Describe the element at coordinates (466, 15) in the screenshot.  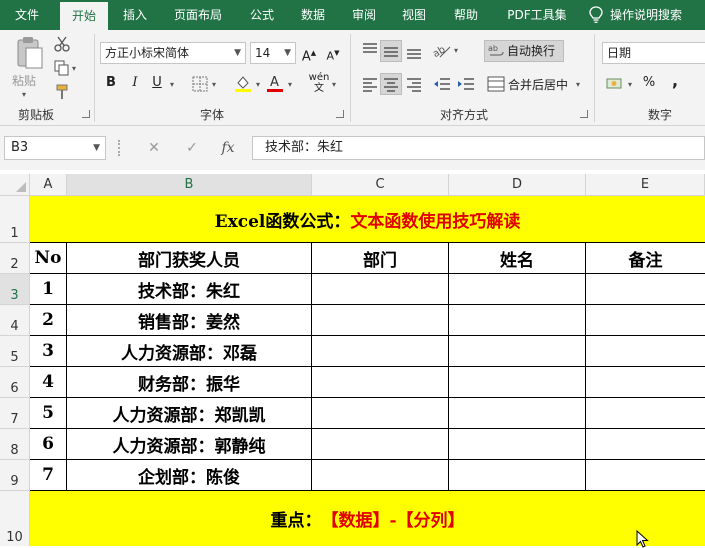
I see `tab-help: 帮助` at that location.